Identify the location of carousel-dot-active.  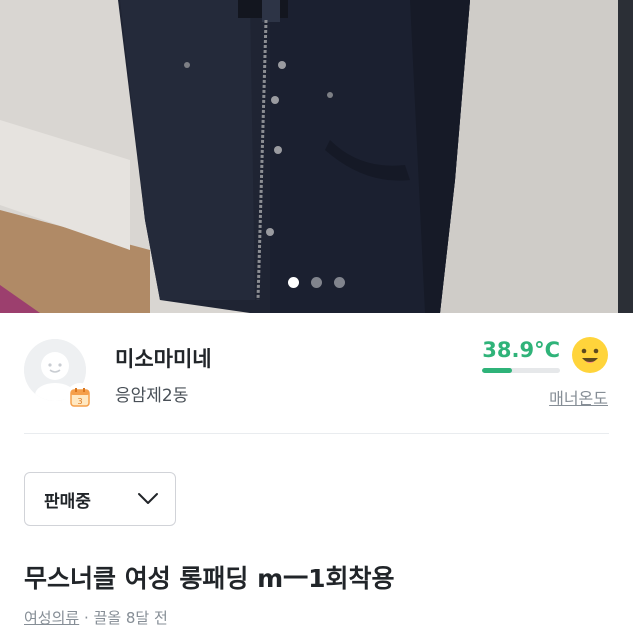
(293, 282).